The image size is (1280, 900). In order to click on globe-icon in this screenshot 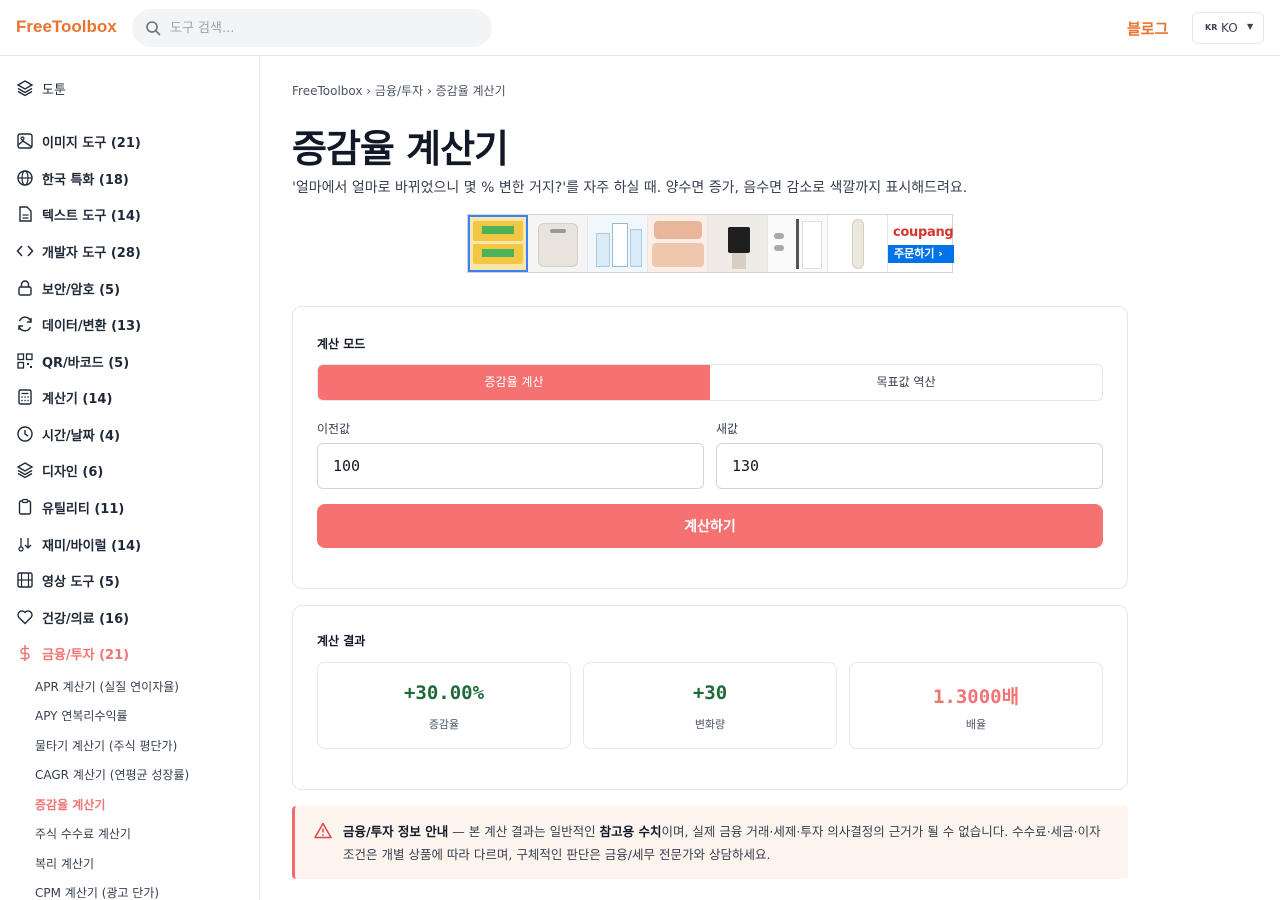, I will do `click(25, 178)`.